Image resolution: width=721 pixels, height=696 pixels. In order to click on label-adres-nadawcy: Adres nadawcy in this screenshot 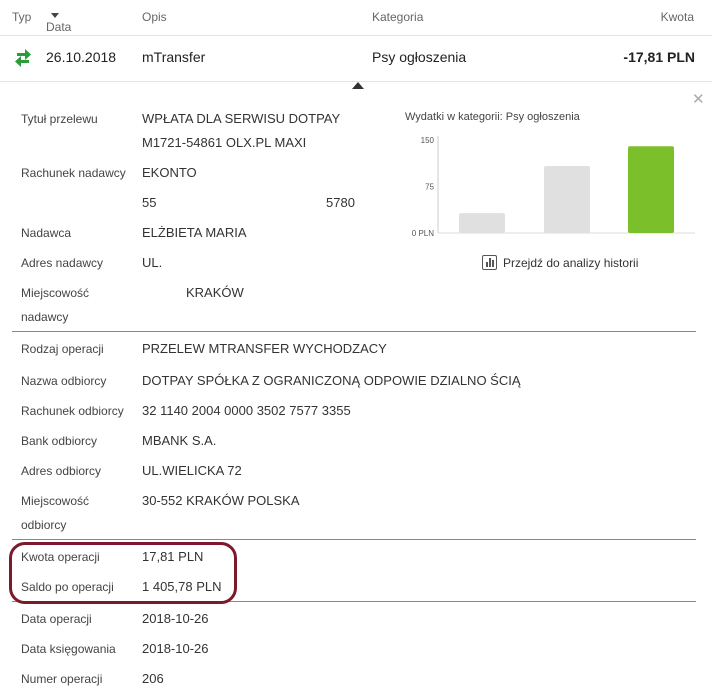, I will do `click(62, 263)`.